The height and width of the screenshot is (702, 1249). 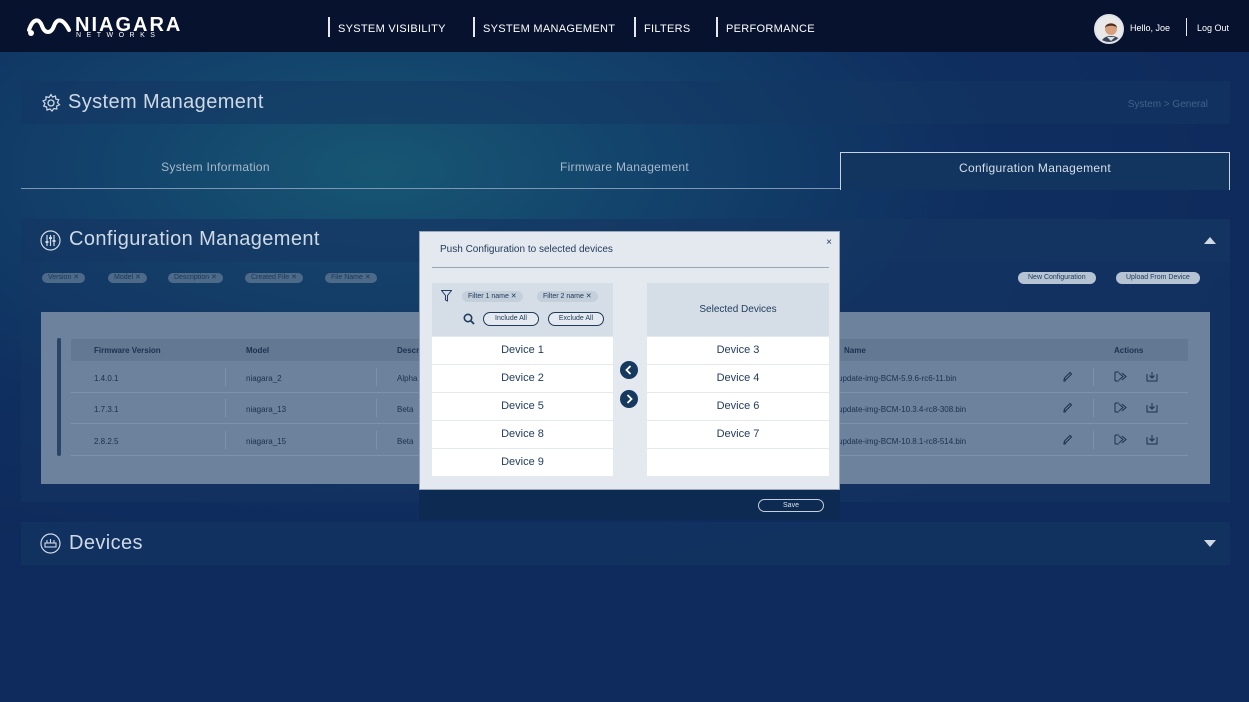 I want to click on selected-devices-header: Selected Devices, so click(x=738, y=309).